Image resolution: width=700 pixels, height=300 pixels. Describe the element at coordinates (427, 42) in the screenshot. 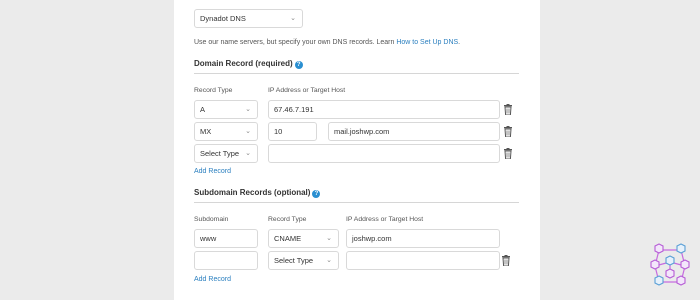

I see `setup-dns-link: How to Set Up DNS` at that location.